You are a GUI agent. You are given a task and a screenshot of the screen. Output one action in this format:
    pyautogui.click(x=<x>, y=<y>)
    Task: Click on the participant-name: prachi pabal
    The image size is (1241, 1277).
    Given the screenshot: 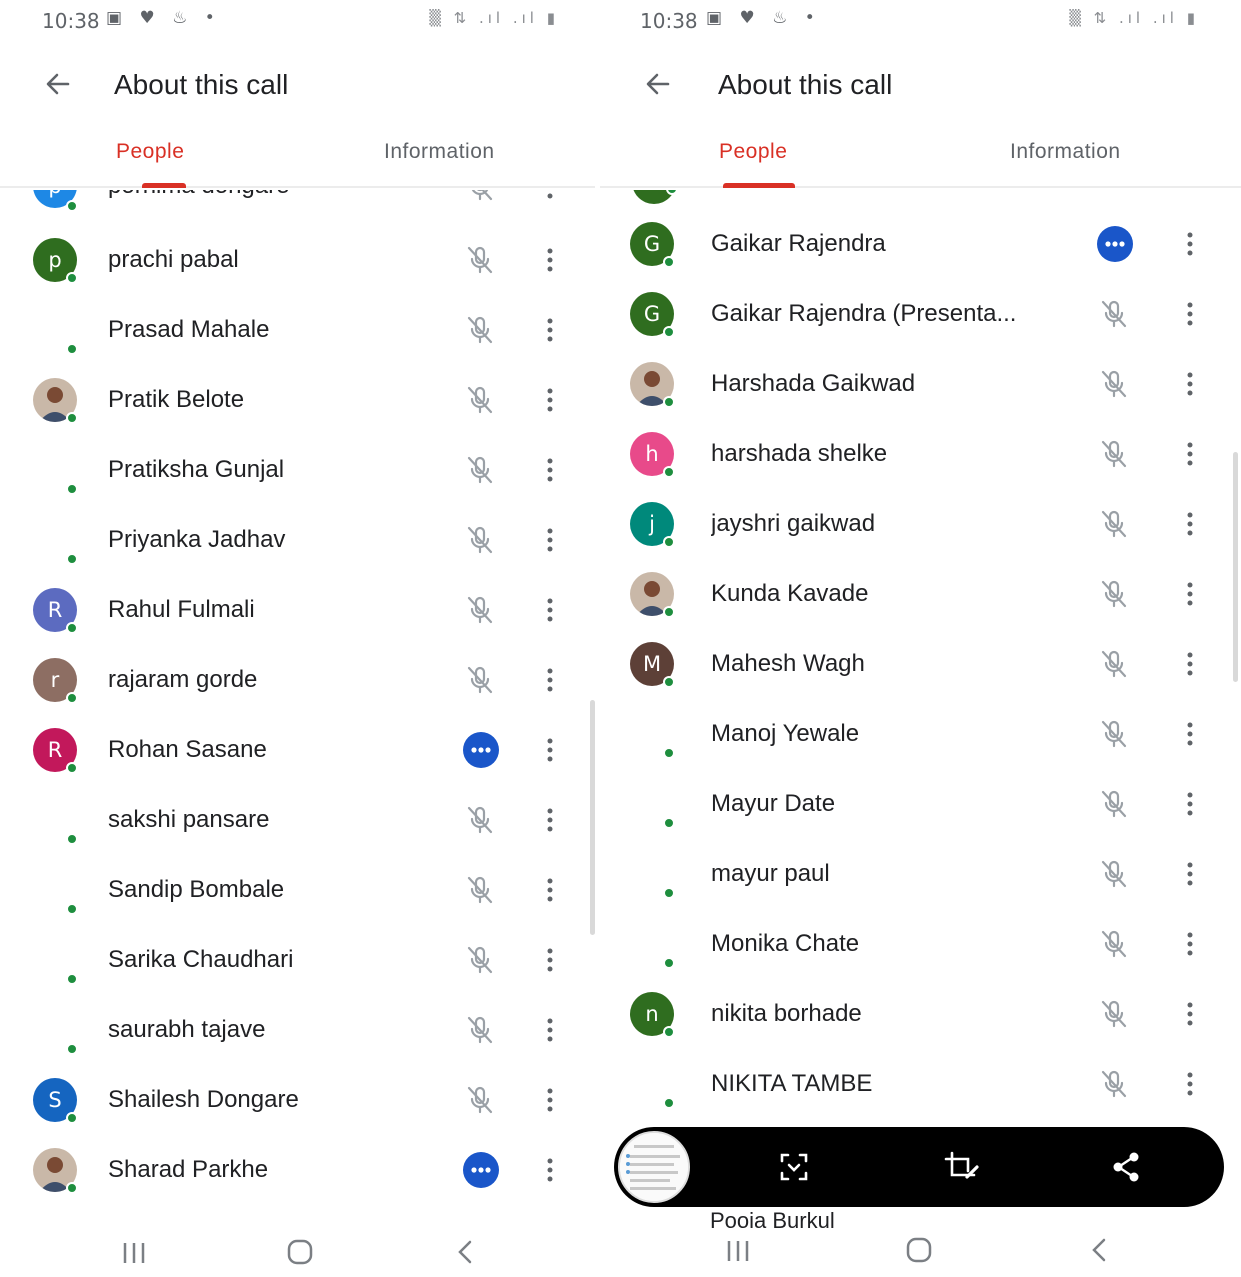 What is the action you would take?
    pyautogui.click(x=173, y=259)
    